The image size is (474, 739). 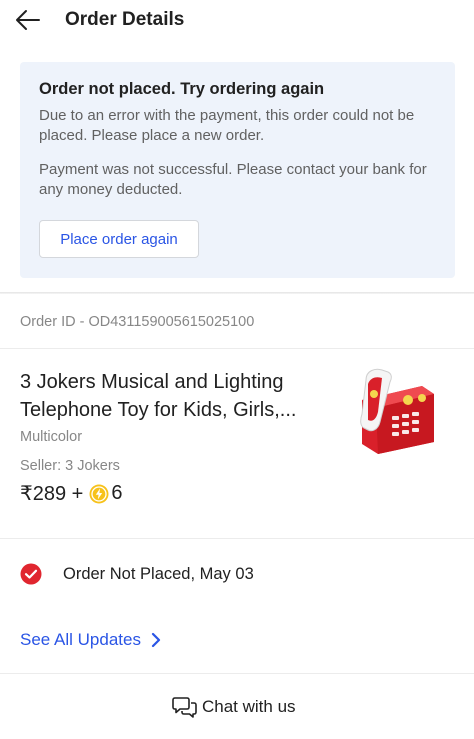 I want to click on chat-with-us-button: Chat with us, so click(x=234, y=707).